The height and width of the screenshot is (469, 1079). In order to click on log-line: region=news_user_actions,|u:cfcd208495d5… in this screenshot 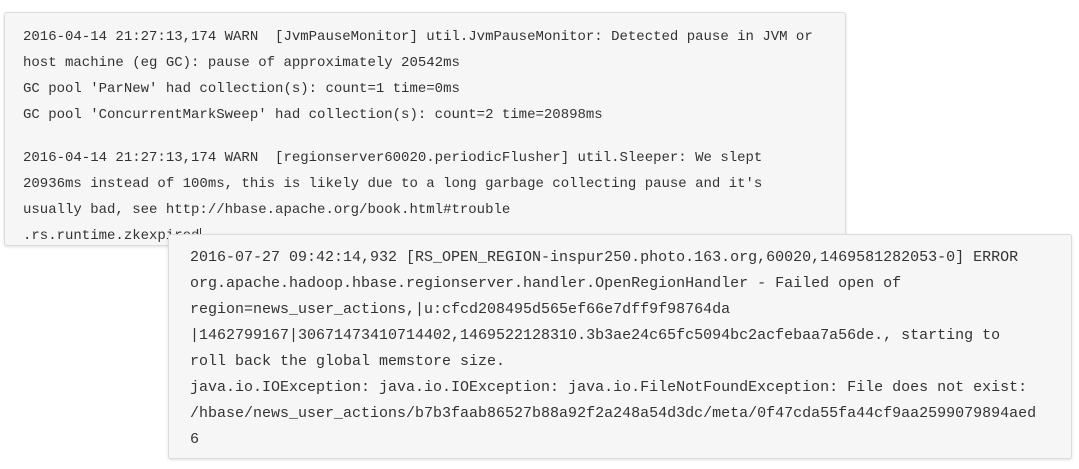, I will do `click(460, 309)`.